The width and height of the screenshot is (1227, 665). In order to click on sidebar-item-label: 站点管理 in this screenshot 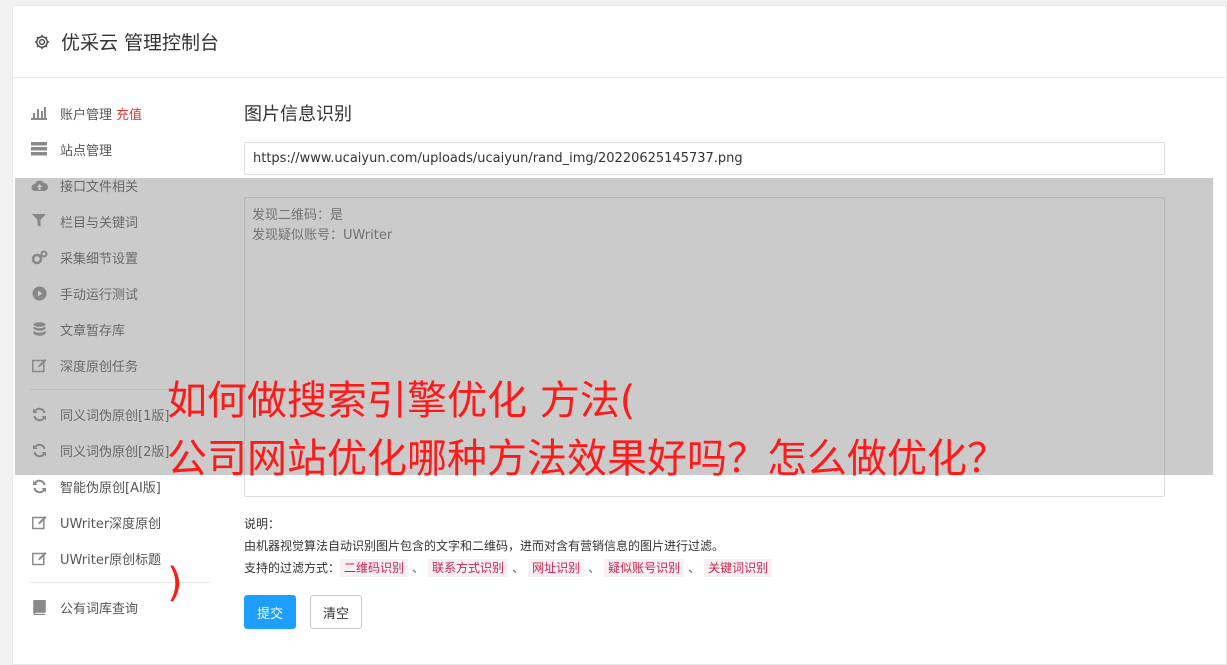, I will do `click(86, 151)`.